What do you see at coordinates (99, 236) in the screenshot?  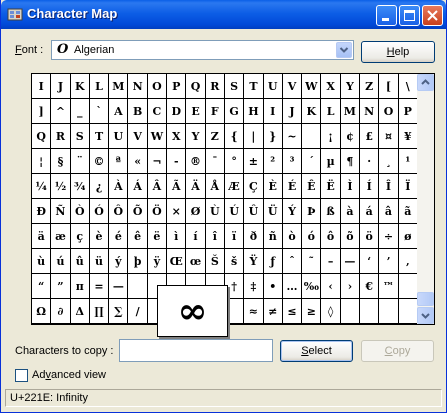 I see `character-cell: è` at bounding box center [99, 236].